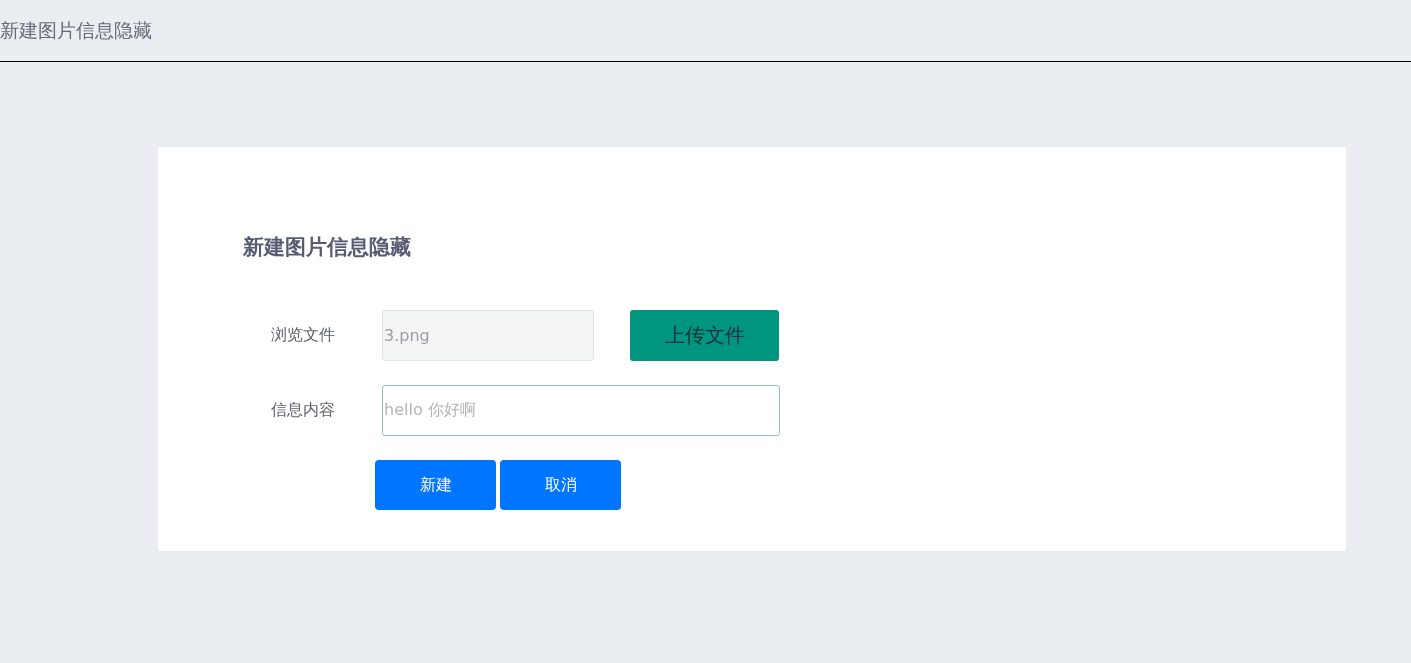 The image size is (1411, 663). Describe the element at coordinates (303, 335) in the screenshot. I see `field-label: 浏览文件` at that location.